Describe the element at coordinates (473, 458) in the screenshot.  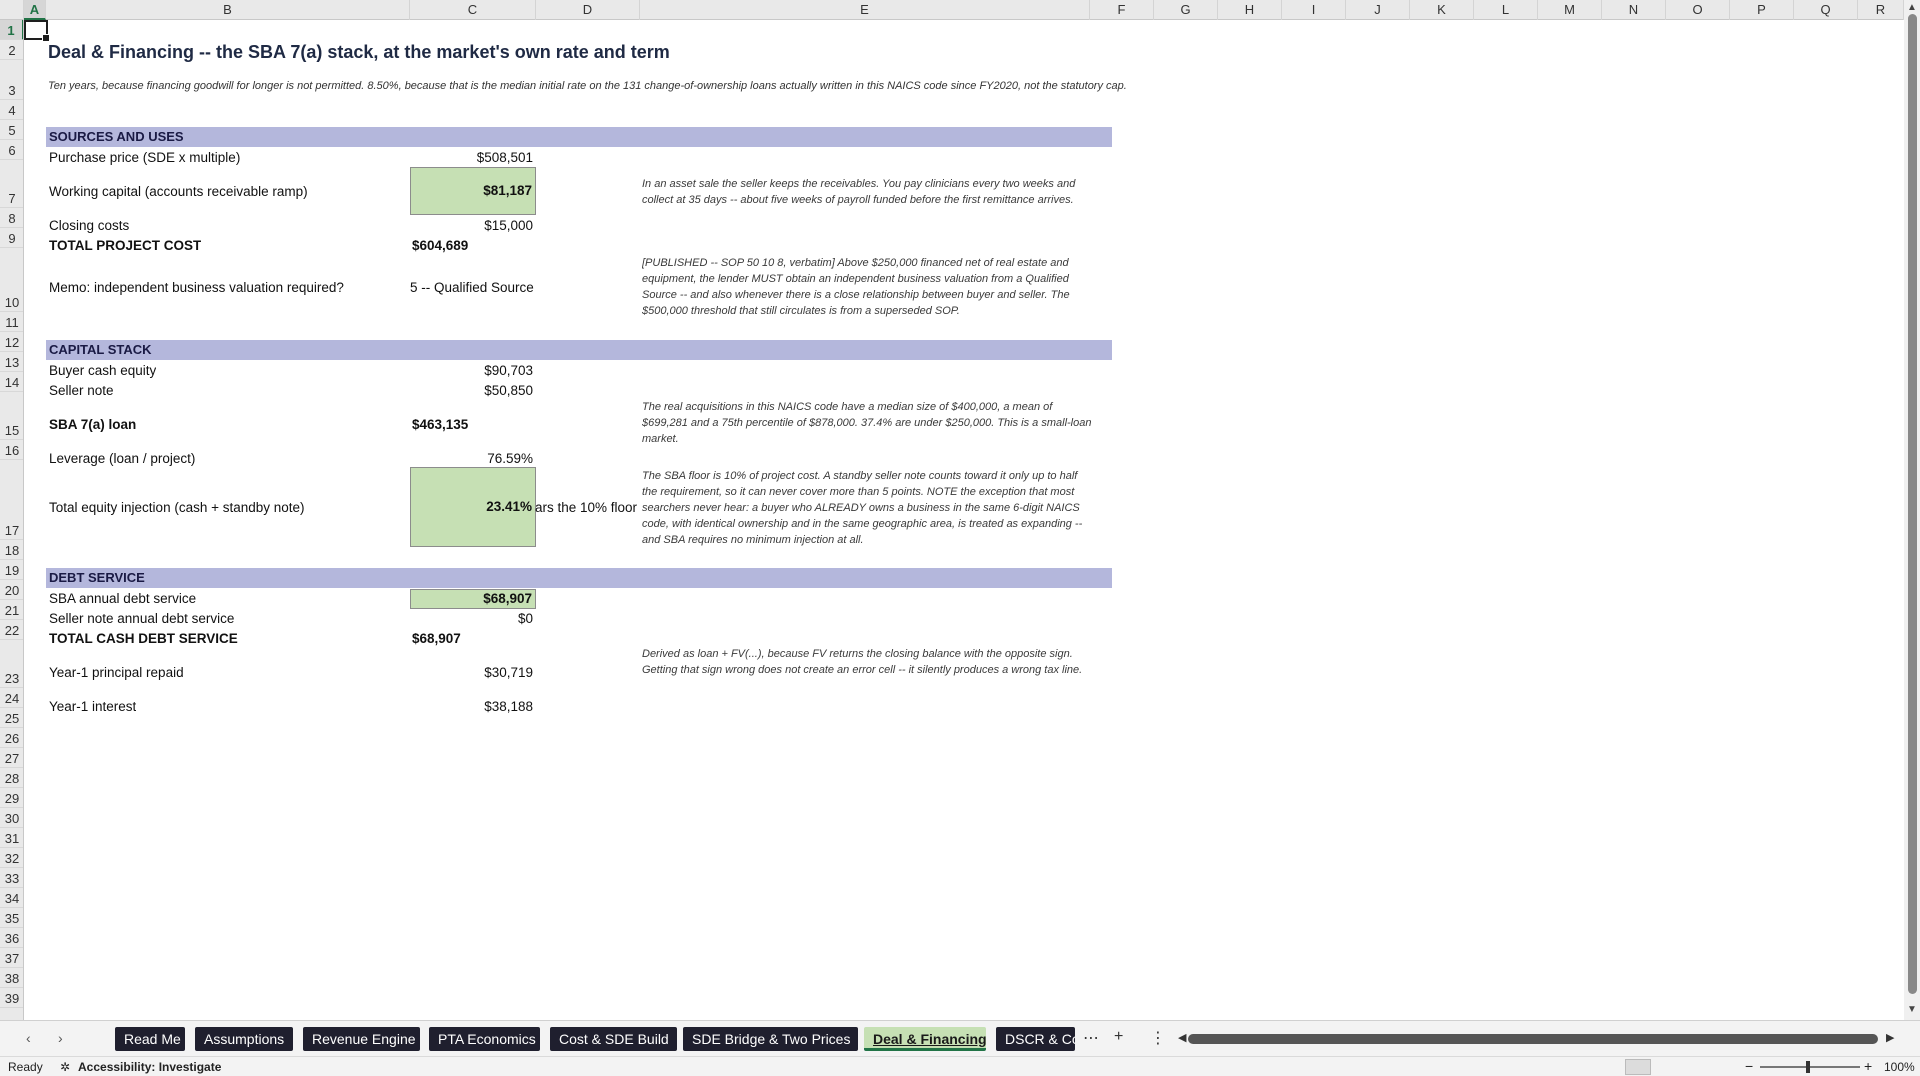
I see `leverage-value: 76.59%` at that location.